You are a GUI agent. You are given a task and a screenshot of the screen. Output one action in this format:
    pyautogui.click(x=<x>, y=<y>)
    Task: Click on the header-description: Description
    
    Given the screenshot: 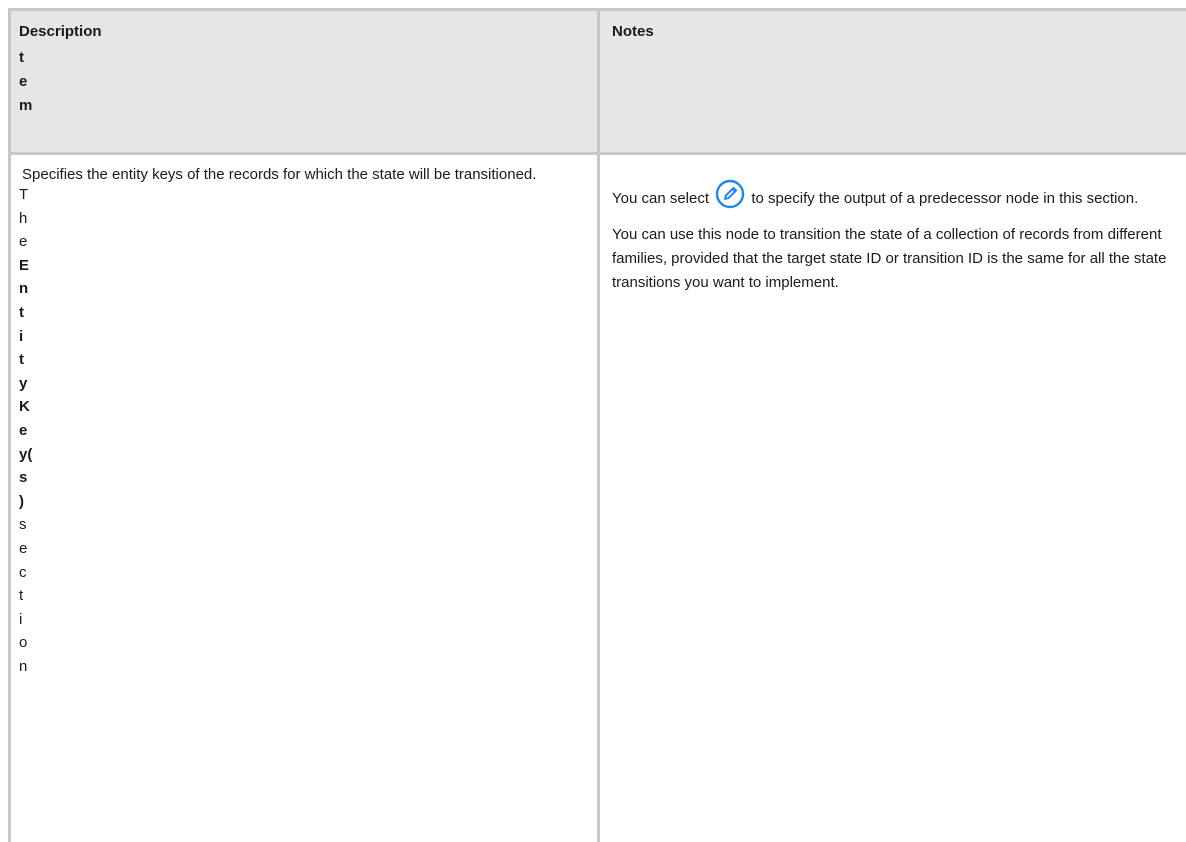 What is the action you would take?
    pyautogui.click(x=60, y=31)
    